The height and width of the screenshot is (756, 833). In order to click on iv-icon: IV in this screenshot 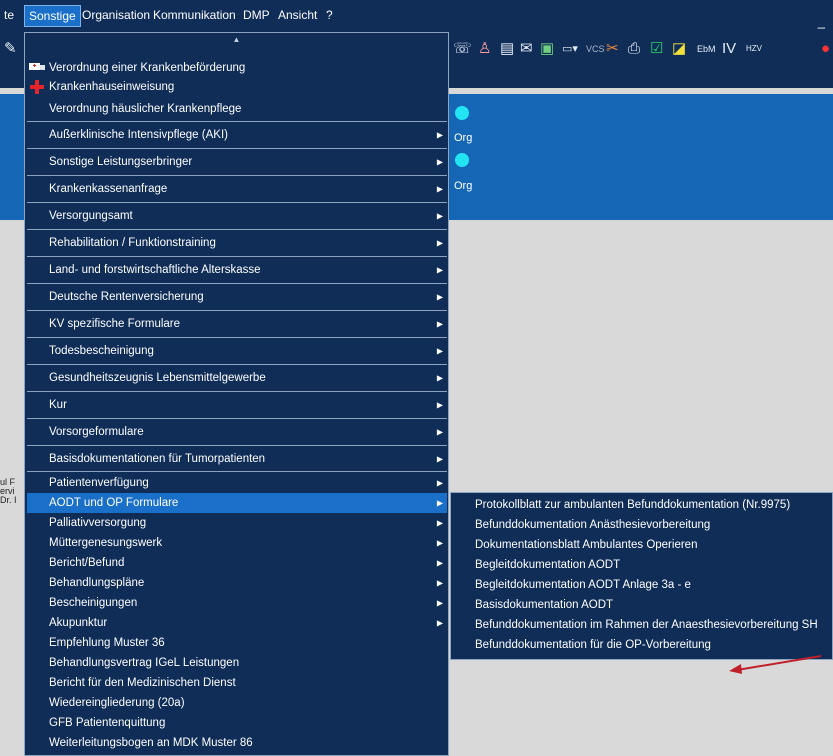, I will do `click(729, 49)`.